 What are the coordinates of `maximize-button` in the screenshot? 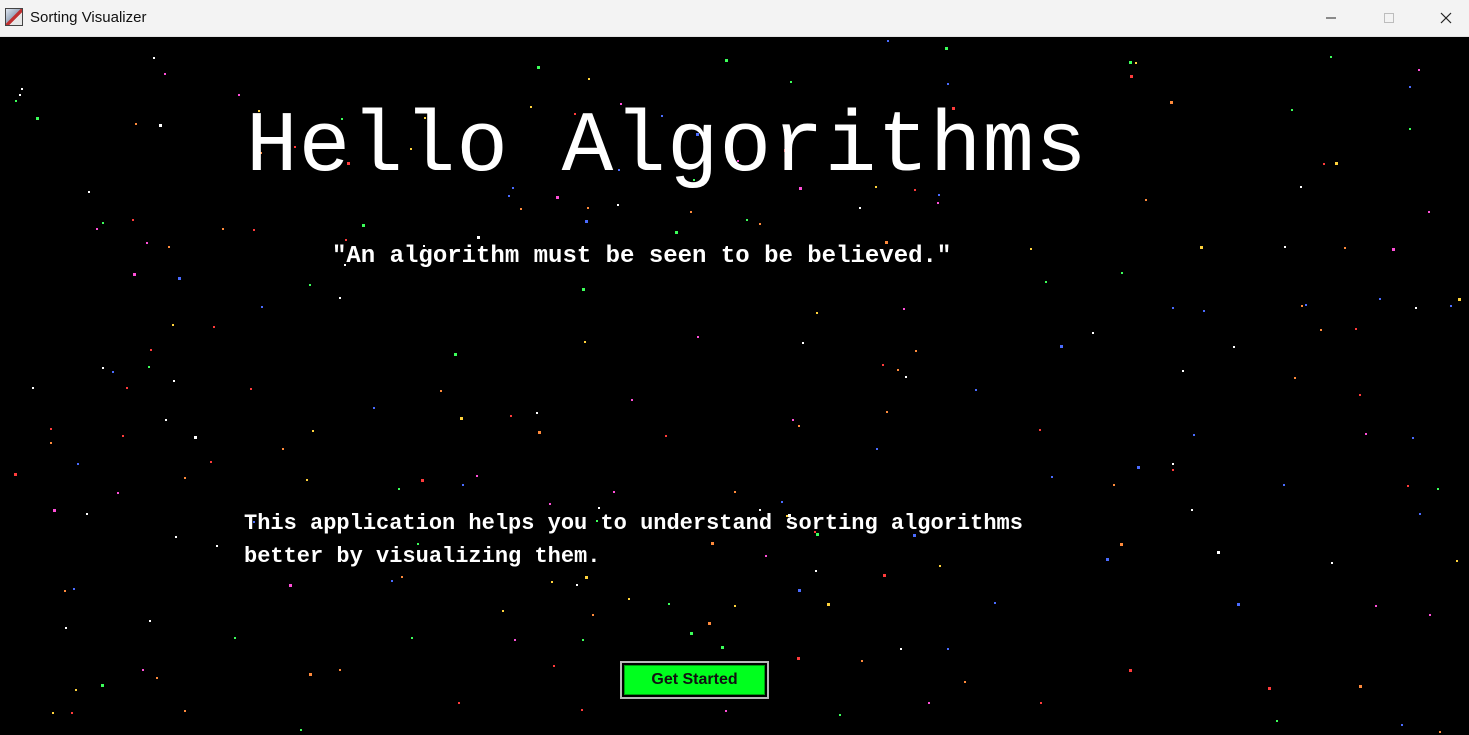 It's located at (1389, 18).